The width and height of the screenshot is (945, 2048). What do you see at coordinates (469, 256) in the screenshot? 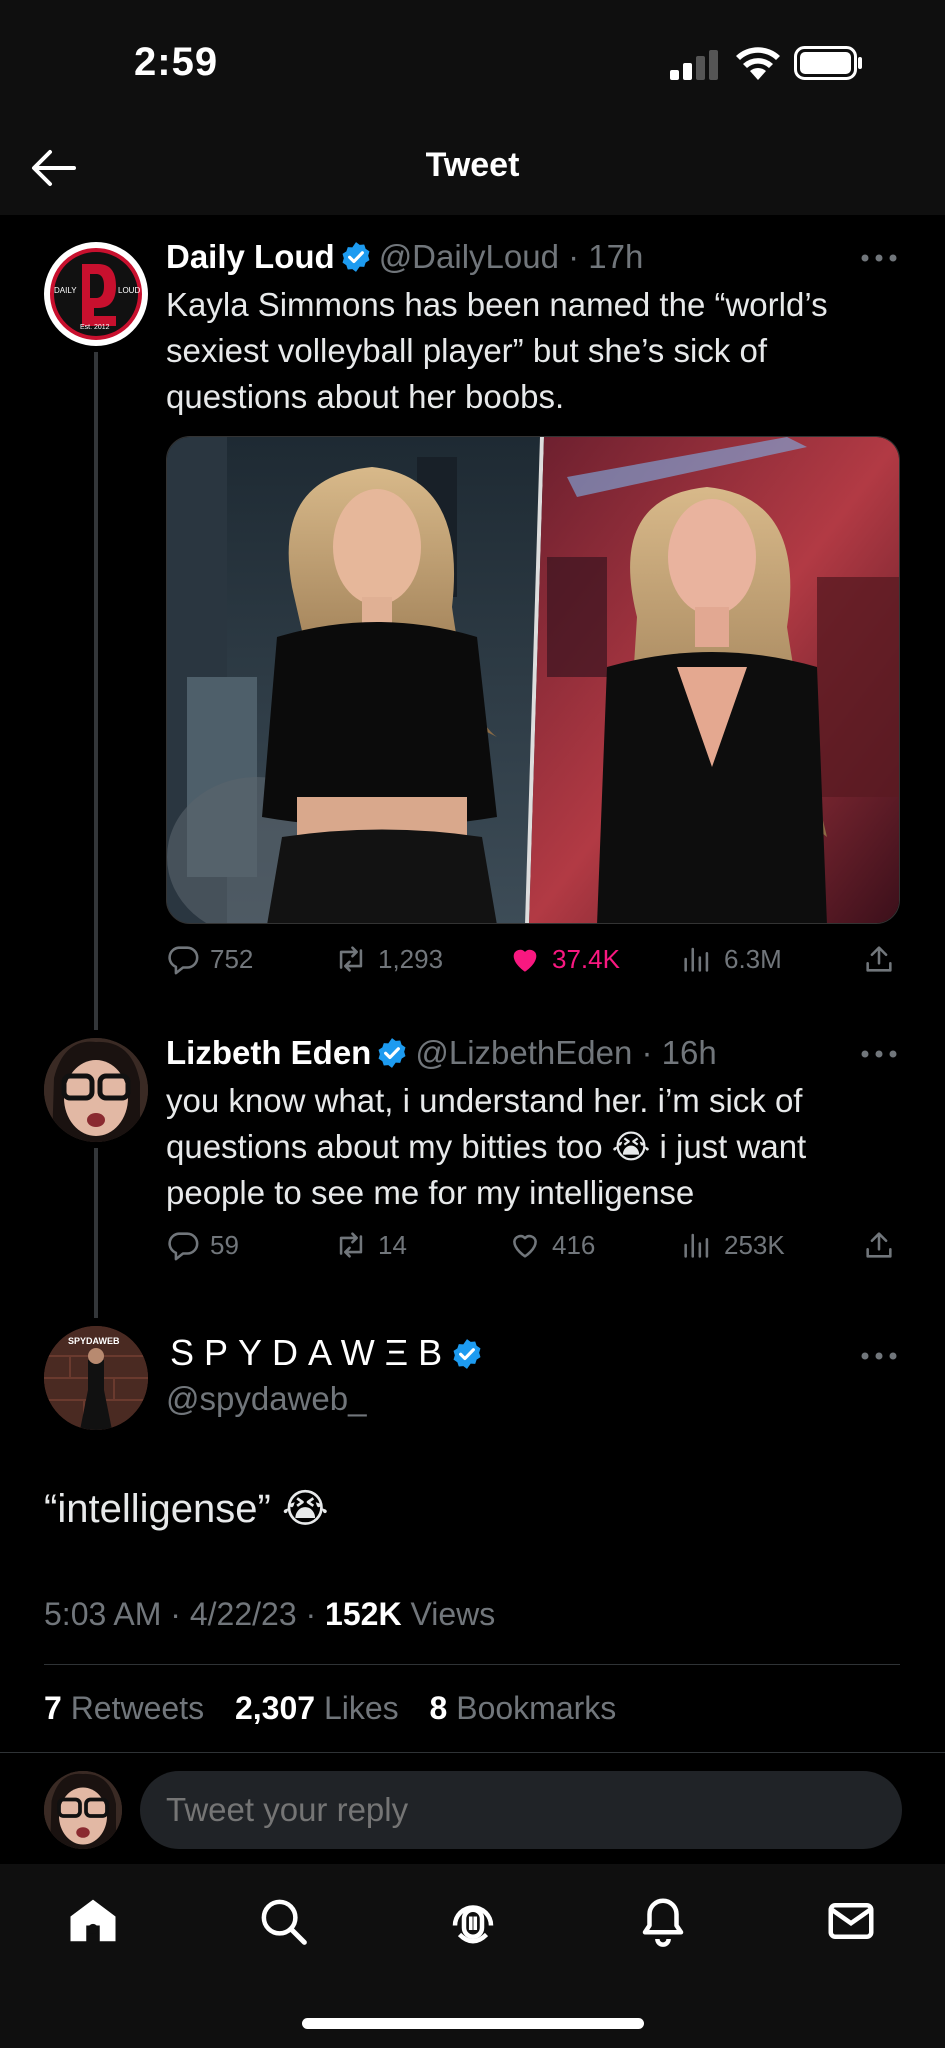
I see `author-handle: @DailyLoud` at bounding box center [469, 256].